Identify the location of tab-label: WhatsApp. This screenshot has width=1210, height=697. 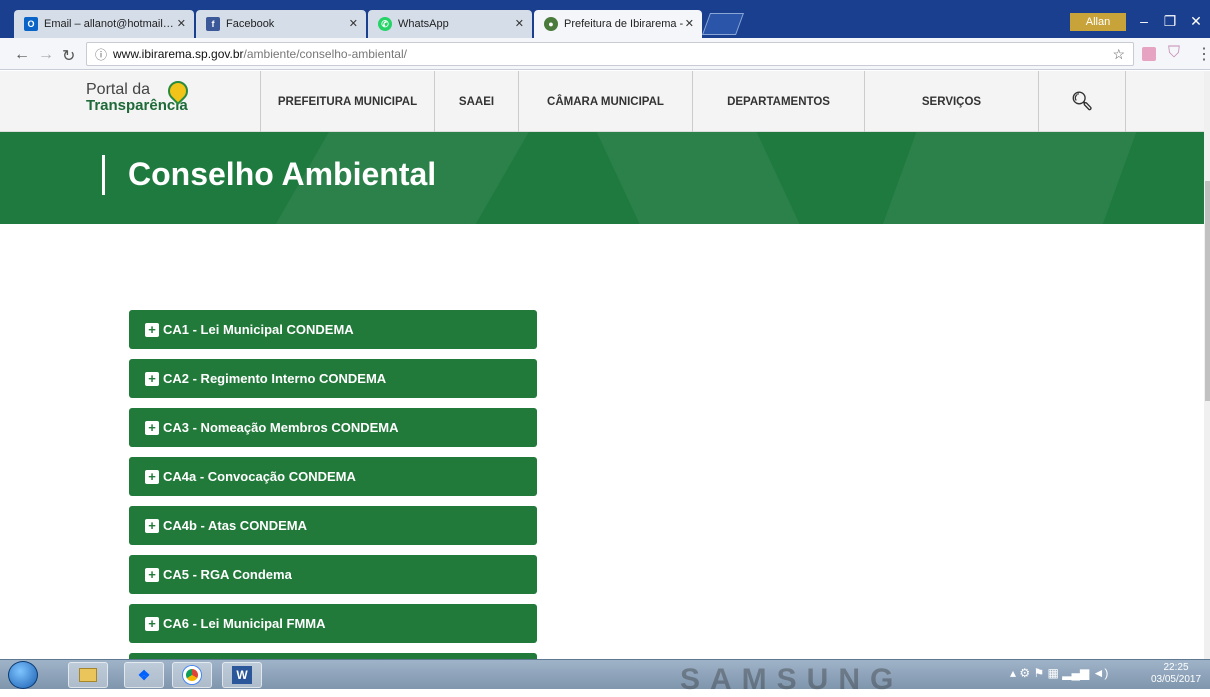
(423, 24).